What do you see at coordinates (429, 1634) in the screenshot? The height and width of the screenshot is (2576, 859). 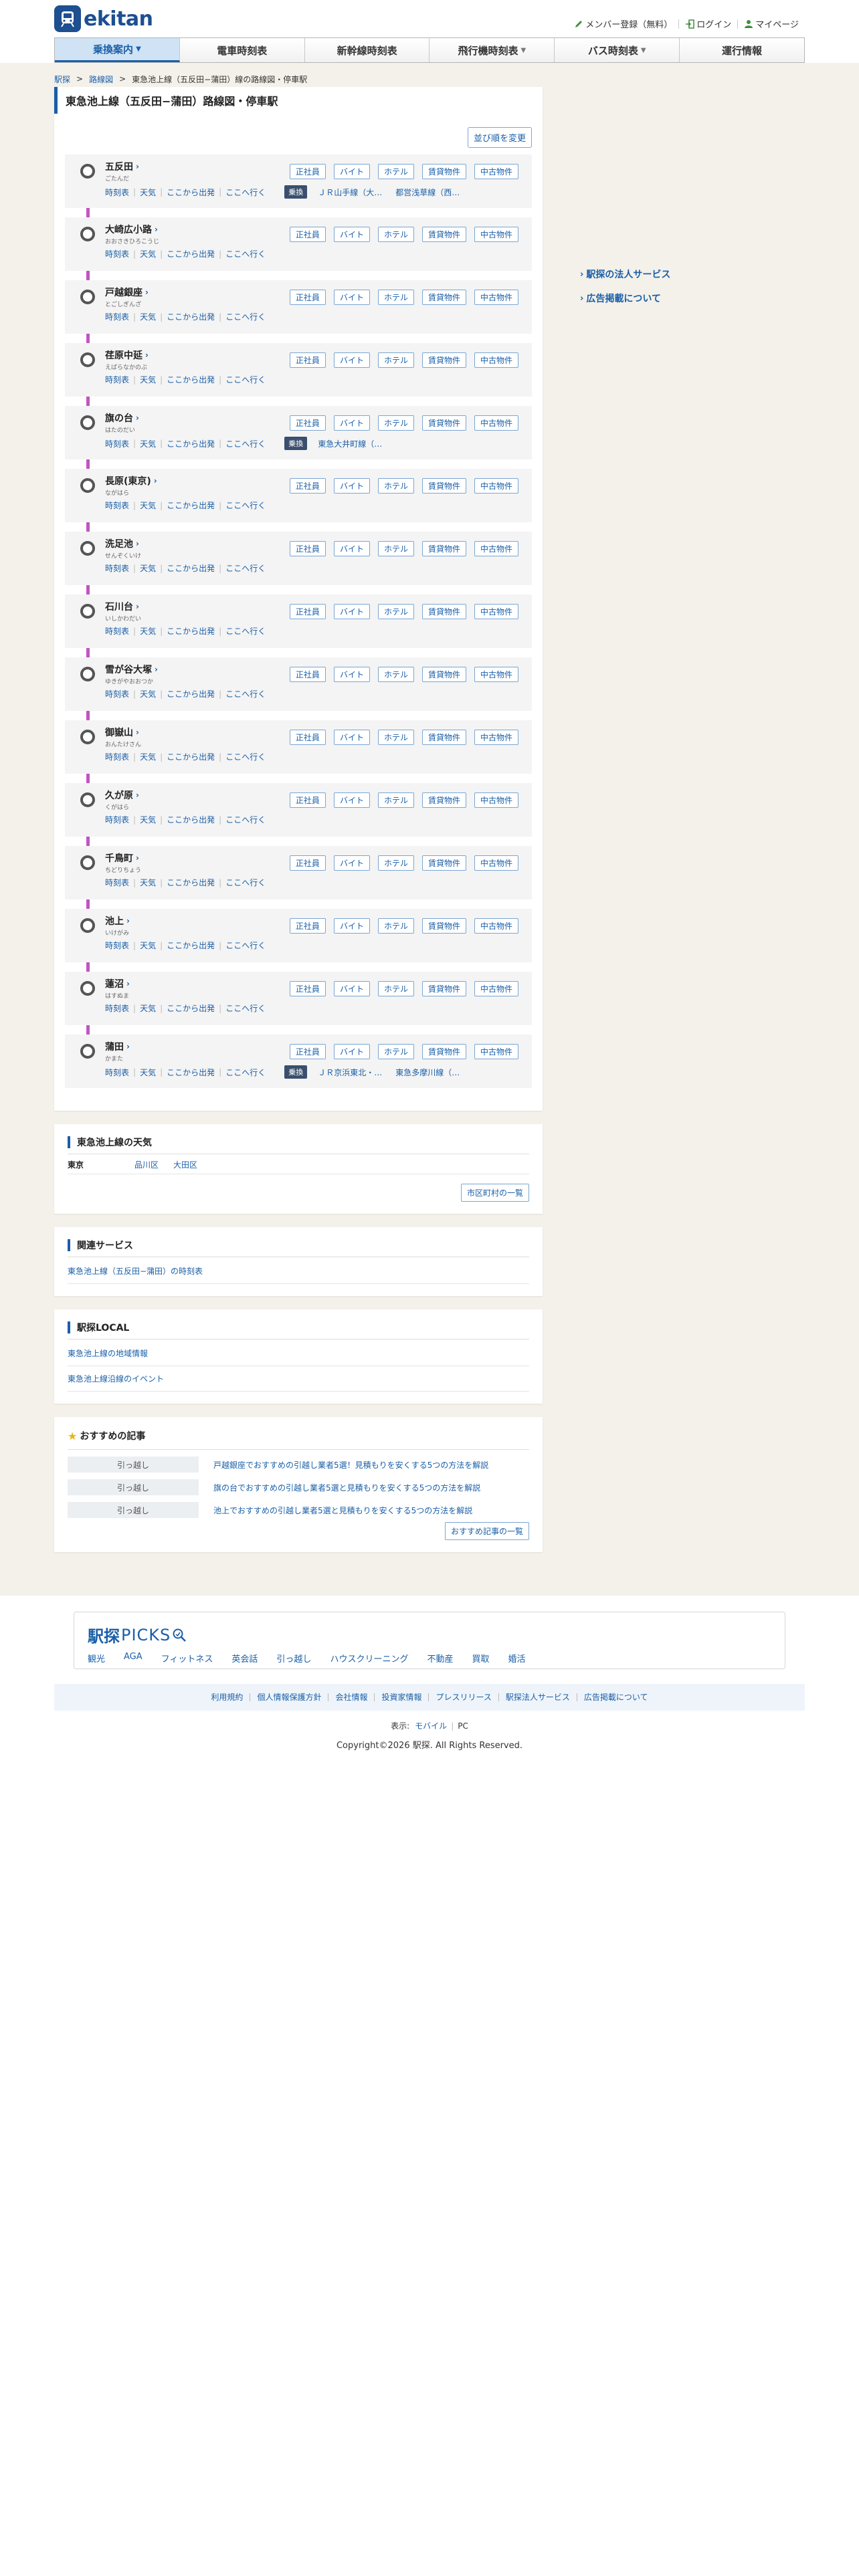 I see `picks-logo: 駅探 PICKS` at bounding box center [429, 1634].